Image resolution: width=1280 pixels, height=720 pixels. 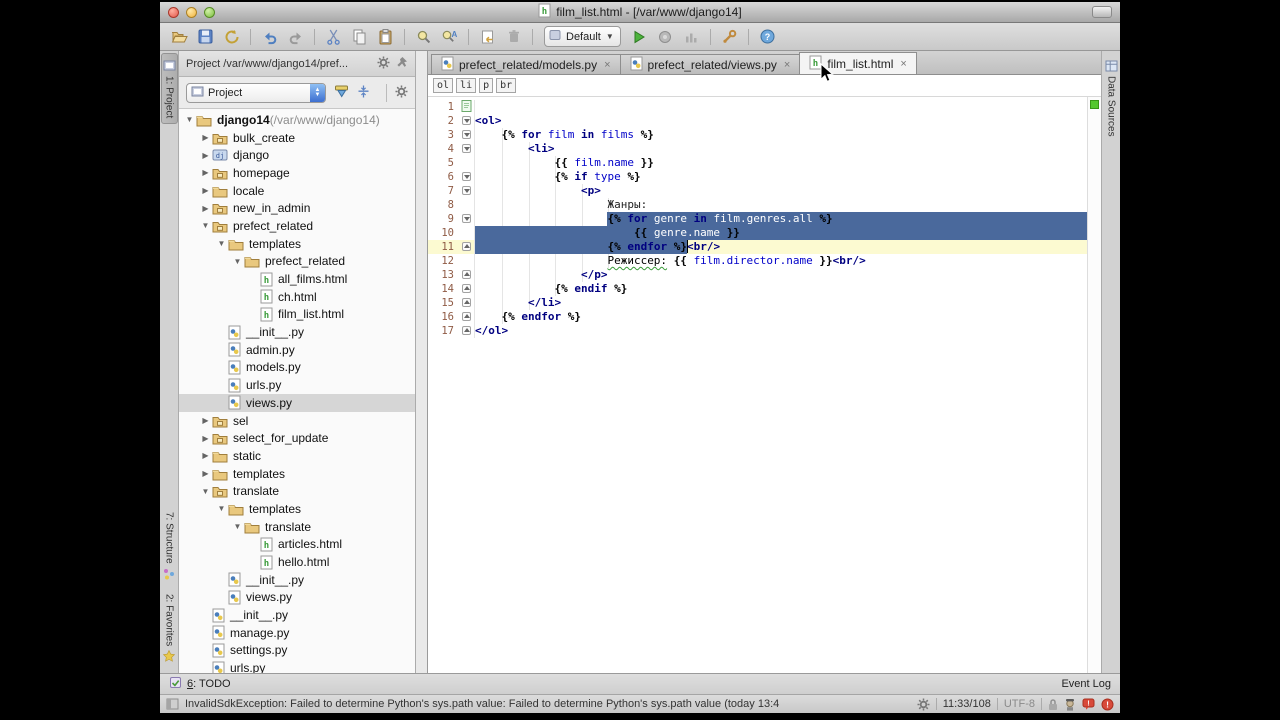 What do you see at coordinates (297, 297) in the screenshot?
I see `tree-item-ch.html: h ch.html` at bounding box center [297, 297].